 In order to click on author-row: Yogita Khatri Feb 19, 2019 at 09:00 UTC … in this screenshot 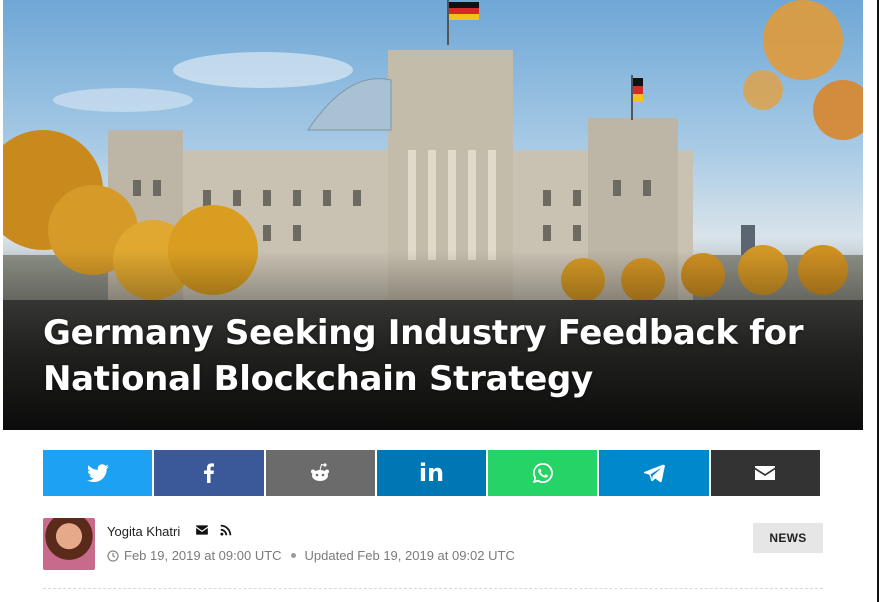, I will do `click(433, 544)`.